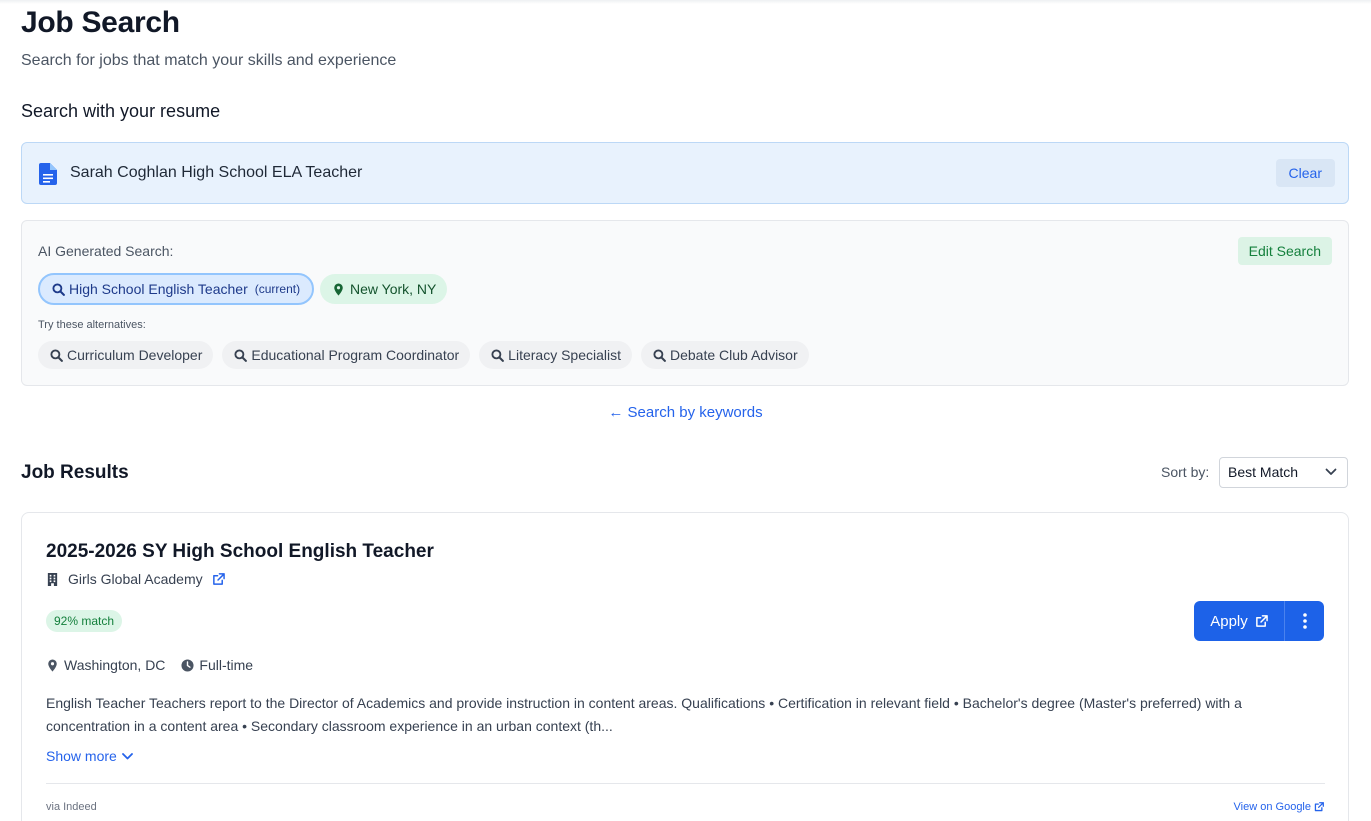 The width and height of the screenshot is (1371, 821). What do you see at coordinates (106, 251) in the screenshot?
I see `ai-search-label: AI Generated Search:` at bounding box center [106, 251].